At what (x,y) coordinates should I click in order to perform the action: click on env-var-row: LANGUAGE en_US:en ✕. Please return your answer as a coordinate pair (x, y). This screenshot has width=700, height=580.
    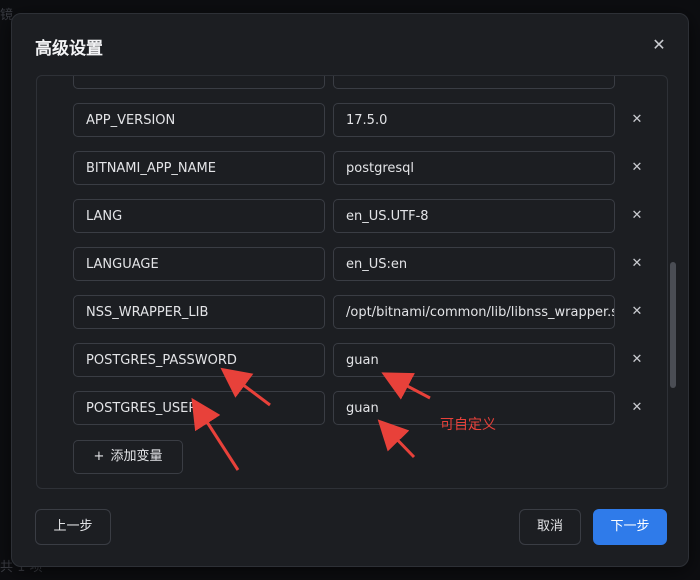
    Looking at the image, I should click on (363, 265).